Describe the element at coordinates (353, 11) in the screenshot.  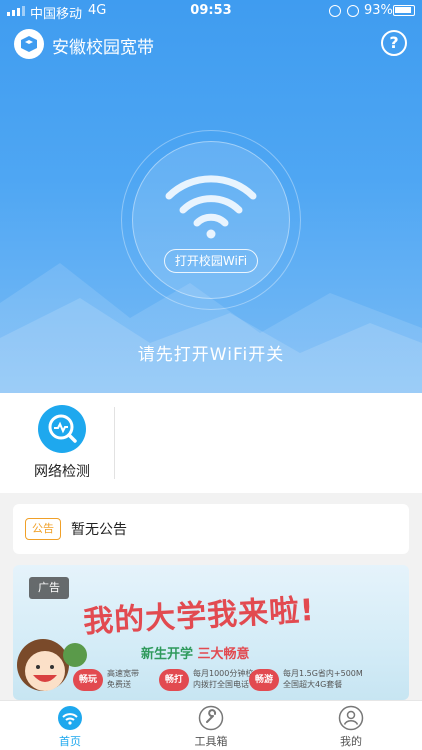
I see `alarm-icon` at that location.